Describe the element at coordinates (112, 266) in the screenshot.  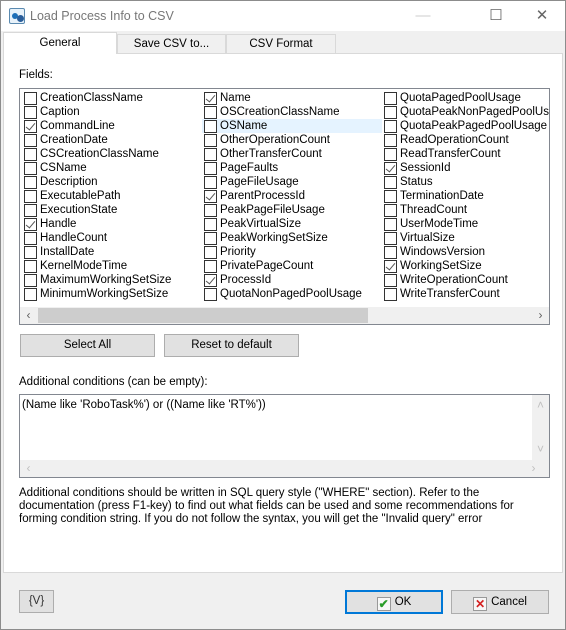
I see `field-item-kernelmodetime: KernelModeTime` at that location.